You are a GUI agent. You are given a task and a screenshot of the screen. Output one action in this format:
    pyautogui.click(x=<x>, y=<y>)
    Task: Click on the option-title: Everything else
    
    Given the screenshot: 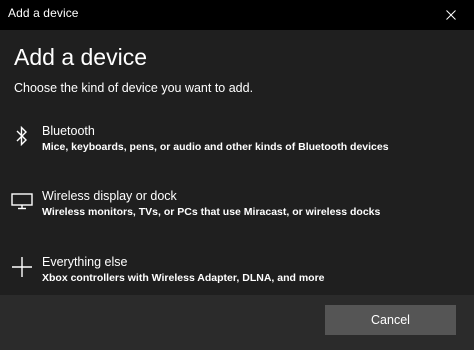 What is the action you would take?
    pyautogui.click(x=85, y=262)
    